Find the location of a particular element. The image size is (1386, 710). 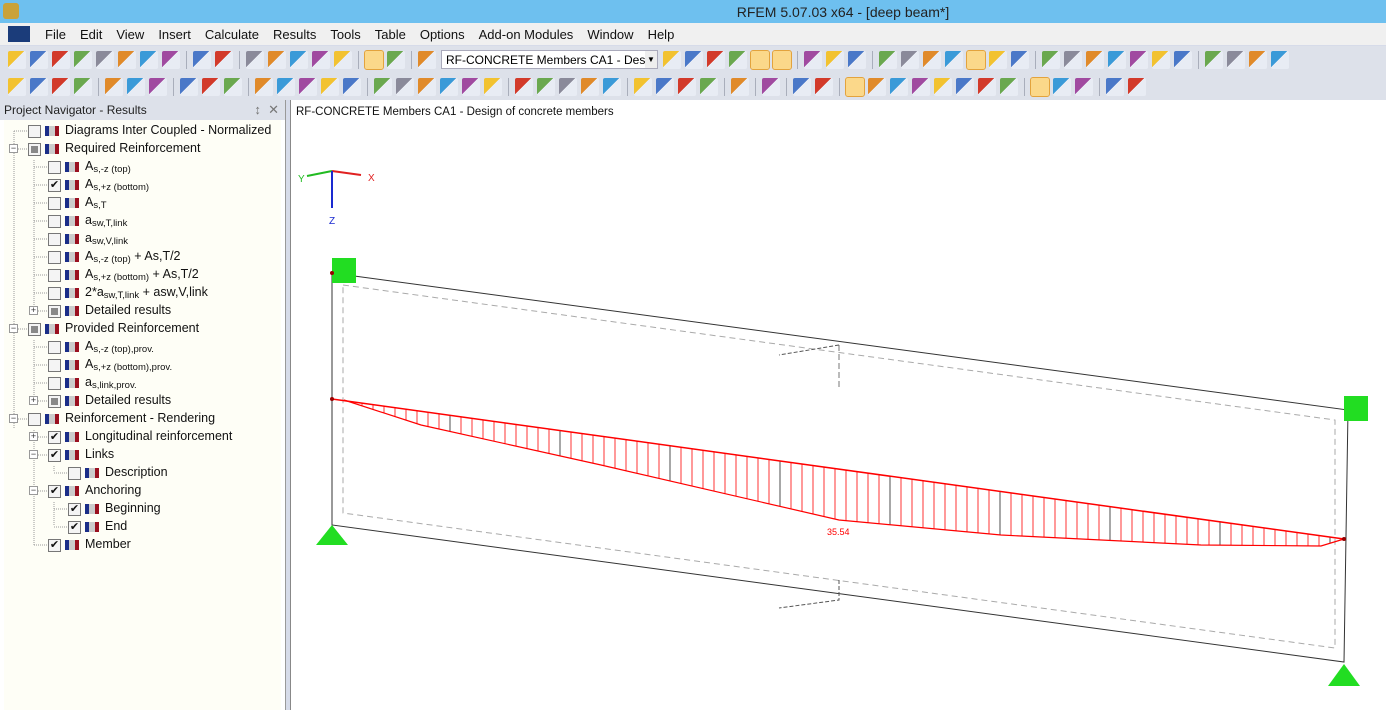

tree-item: ✔ As,+z (bottom) is located at coordinates (98, 185).